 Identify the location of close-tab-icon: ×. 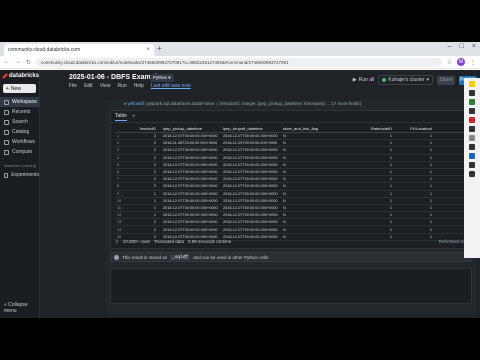
(148, 50).